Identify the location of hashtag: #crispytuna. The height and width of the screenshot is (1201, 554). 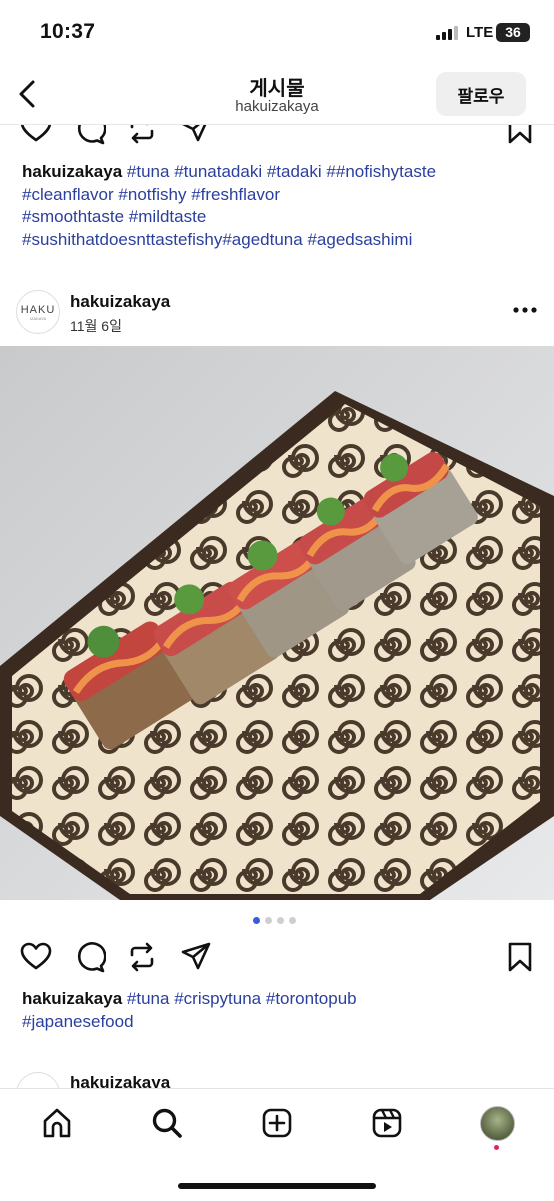
(217, 998).